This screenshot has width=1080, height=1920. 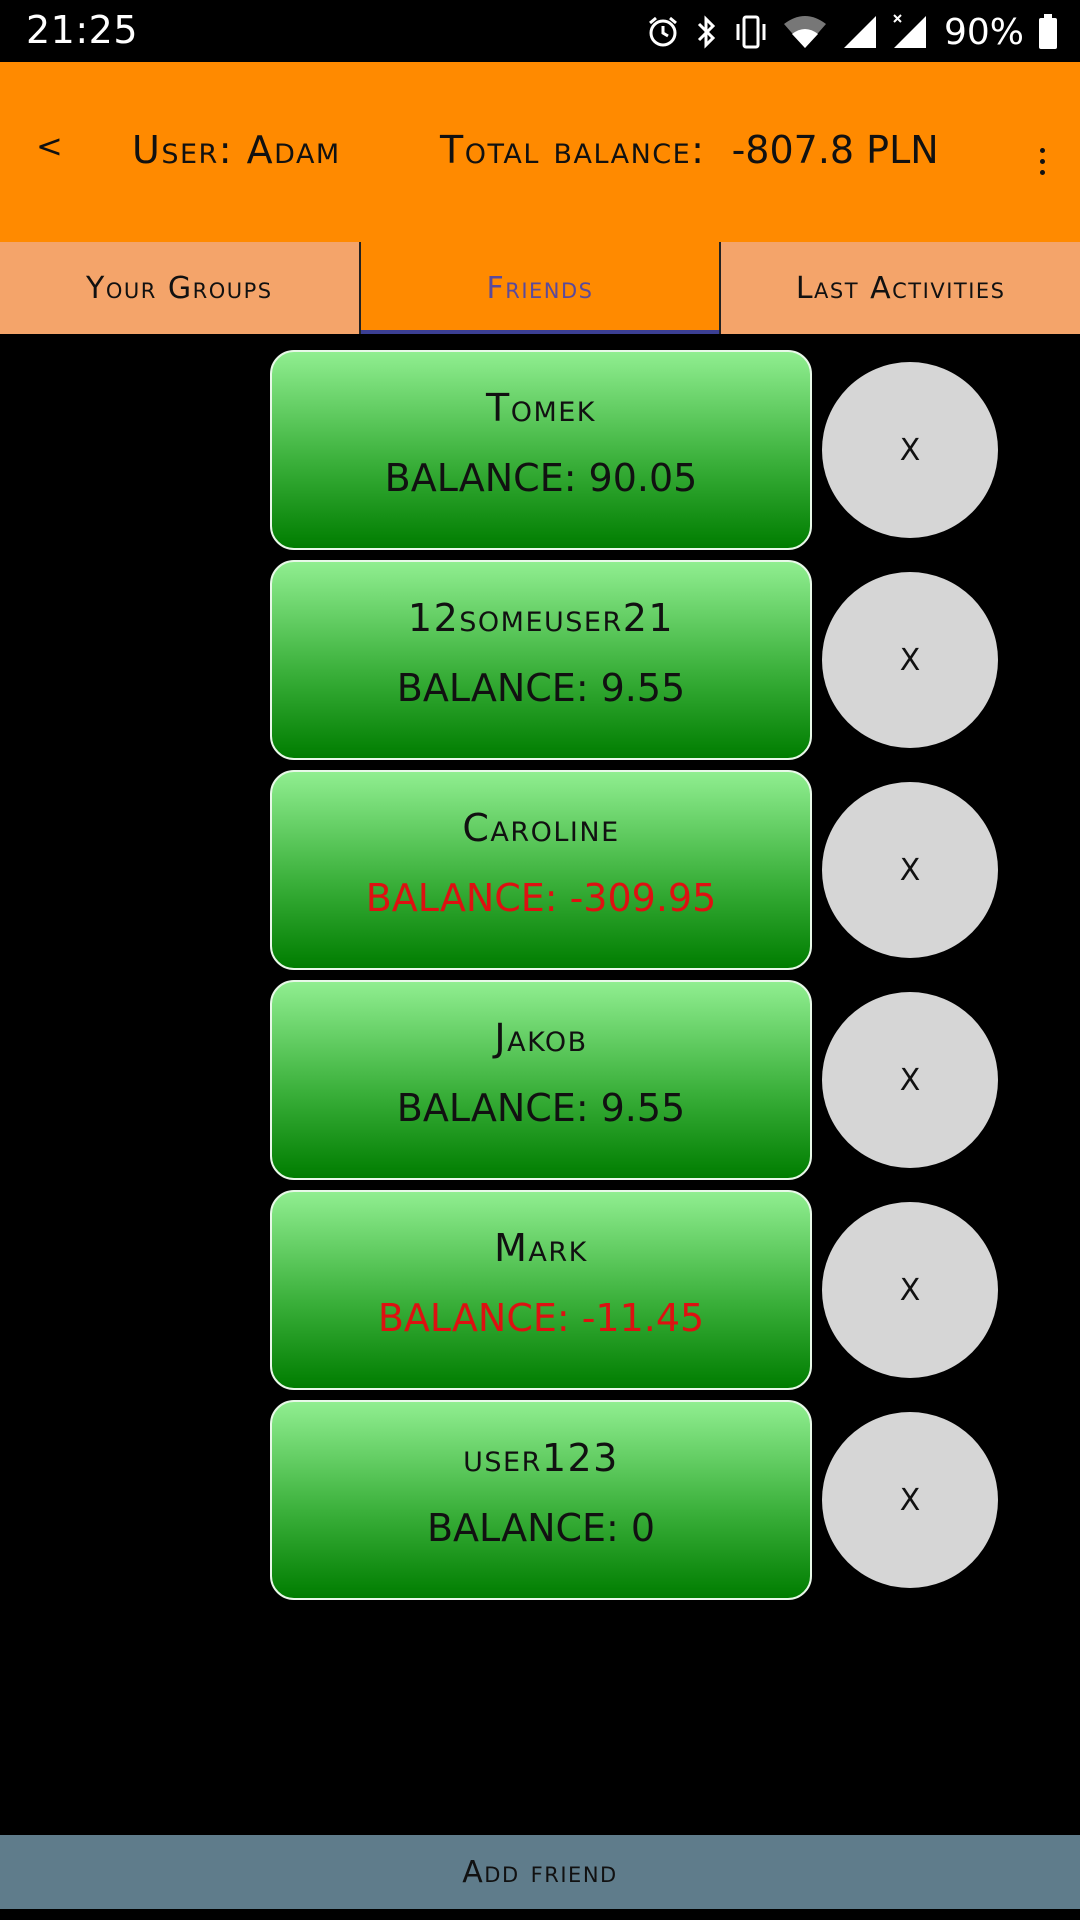 I want to click on friend-row: Mark BALANCE: -11.45 X, so click(x=540, y=1290).